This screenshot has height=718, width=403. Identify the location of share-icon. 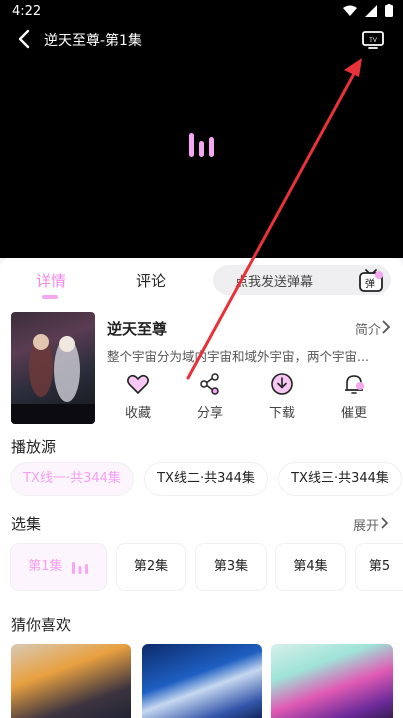
(209, 384).